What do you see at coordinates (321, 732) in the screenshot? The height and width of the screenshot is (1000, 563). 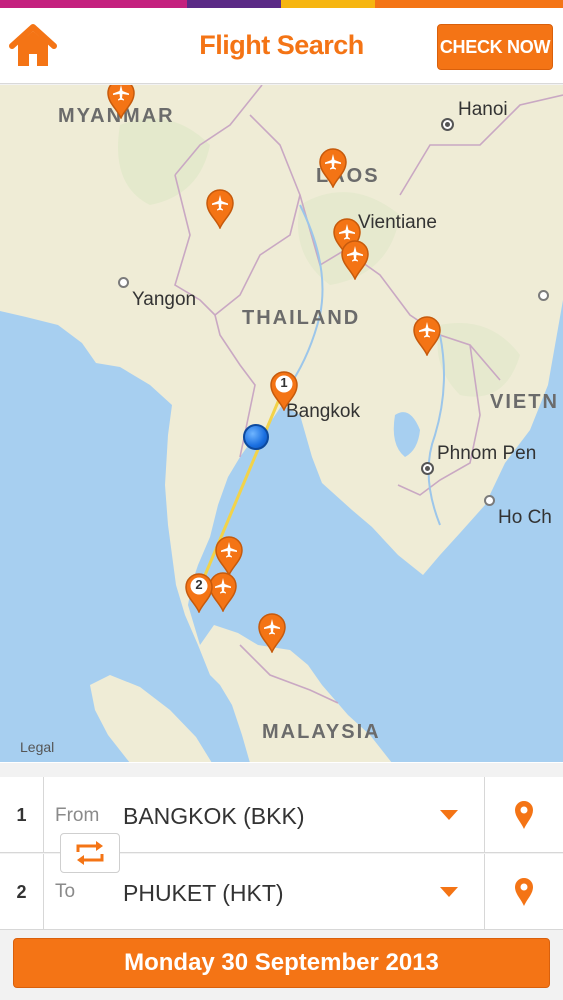 I see `country-label-malaysia: MALAYSIA` at bounding box center [321, 732].